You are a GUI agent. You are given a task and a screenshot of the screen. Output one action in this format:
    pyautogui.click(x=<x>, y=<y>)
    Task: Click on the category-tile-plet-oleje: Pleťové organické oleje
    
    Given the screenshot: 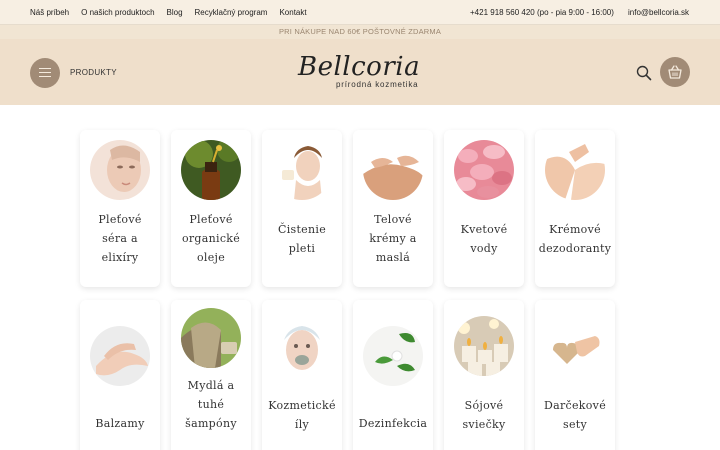 What is the action you would take?
    pyautogui.click(x=211, y=208)
    